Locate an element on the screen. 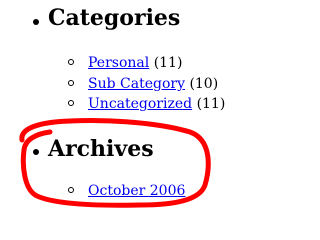  category-link-personal: Personal is located at coordinates (118, 63).